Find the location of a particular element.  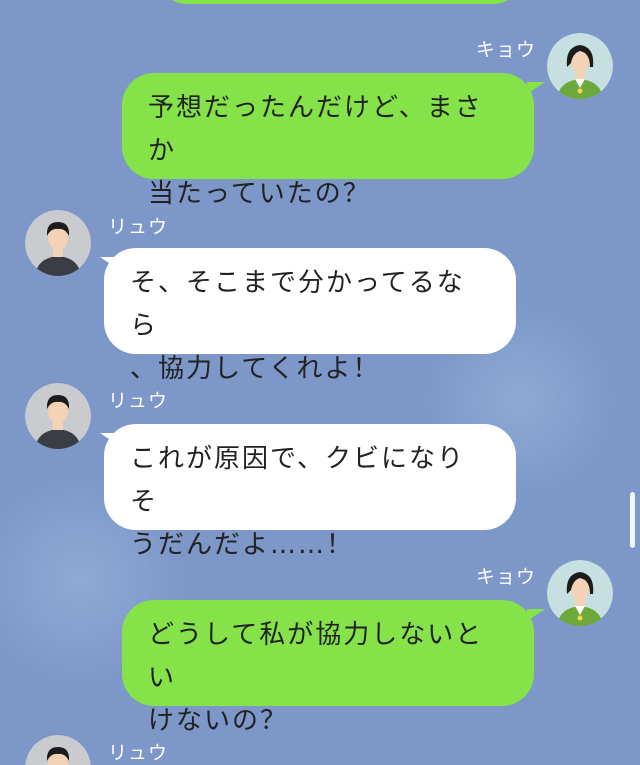

message-bubble: 予想だったんだけど、まさか 当たっていたの？ is located at coordinates (328, 141).